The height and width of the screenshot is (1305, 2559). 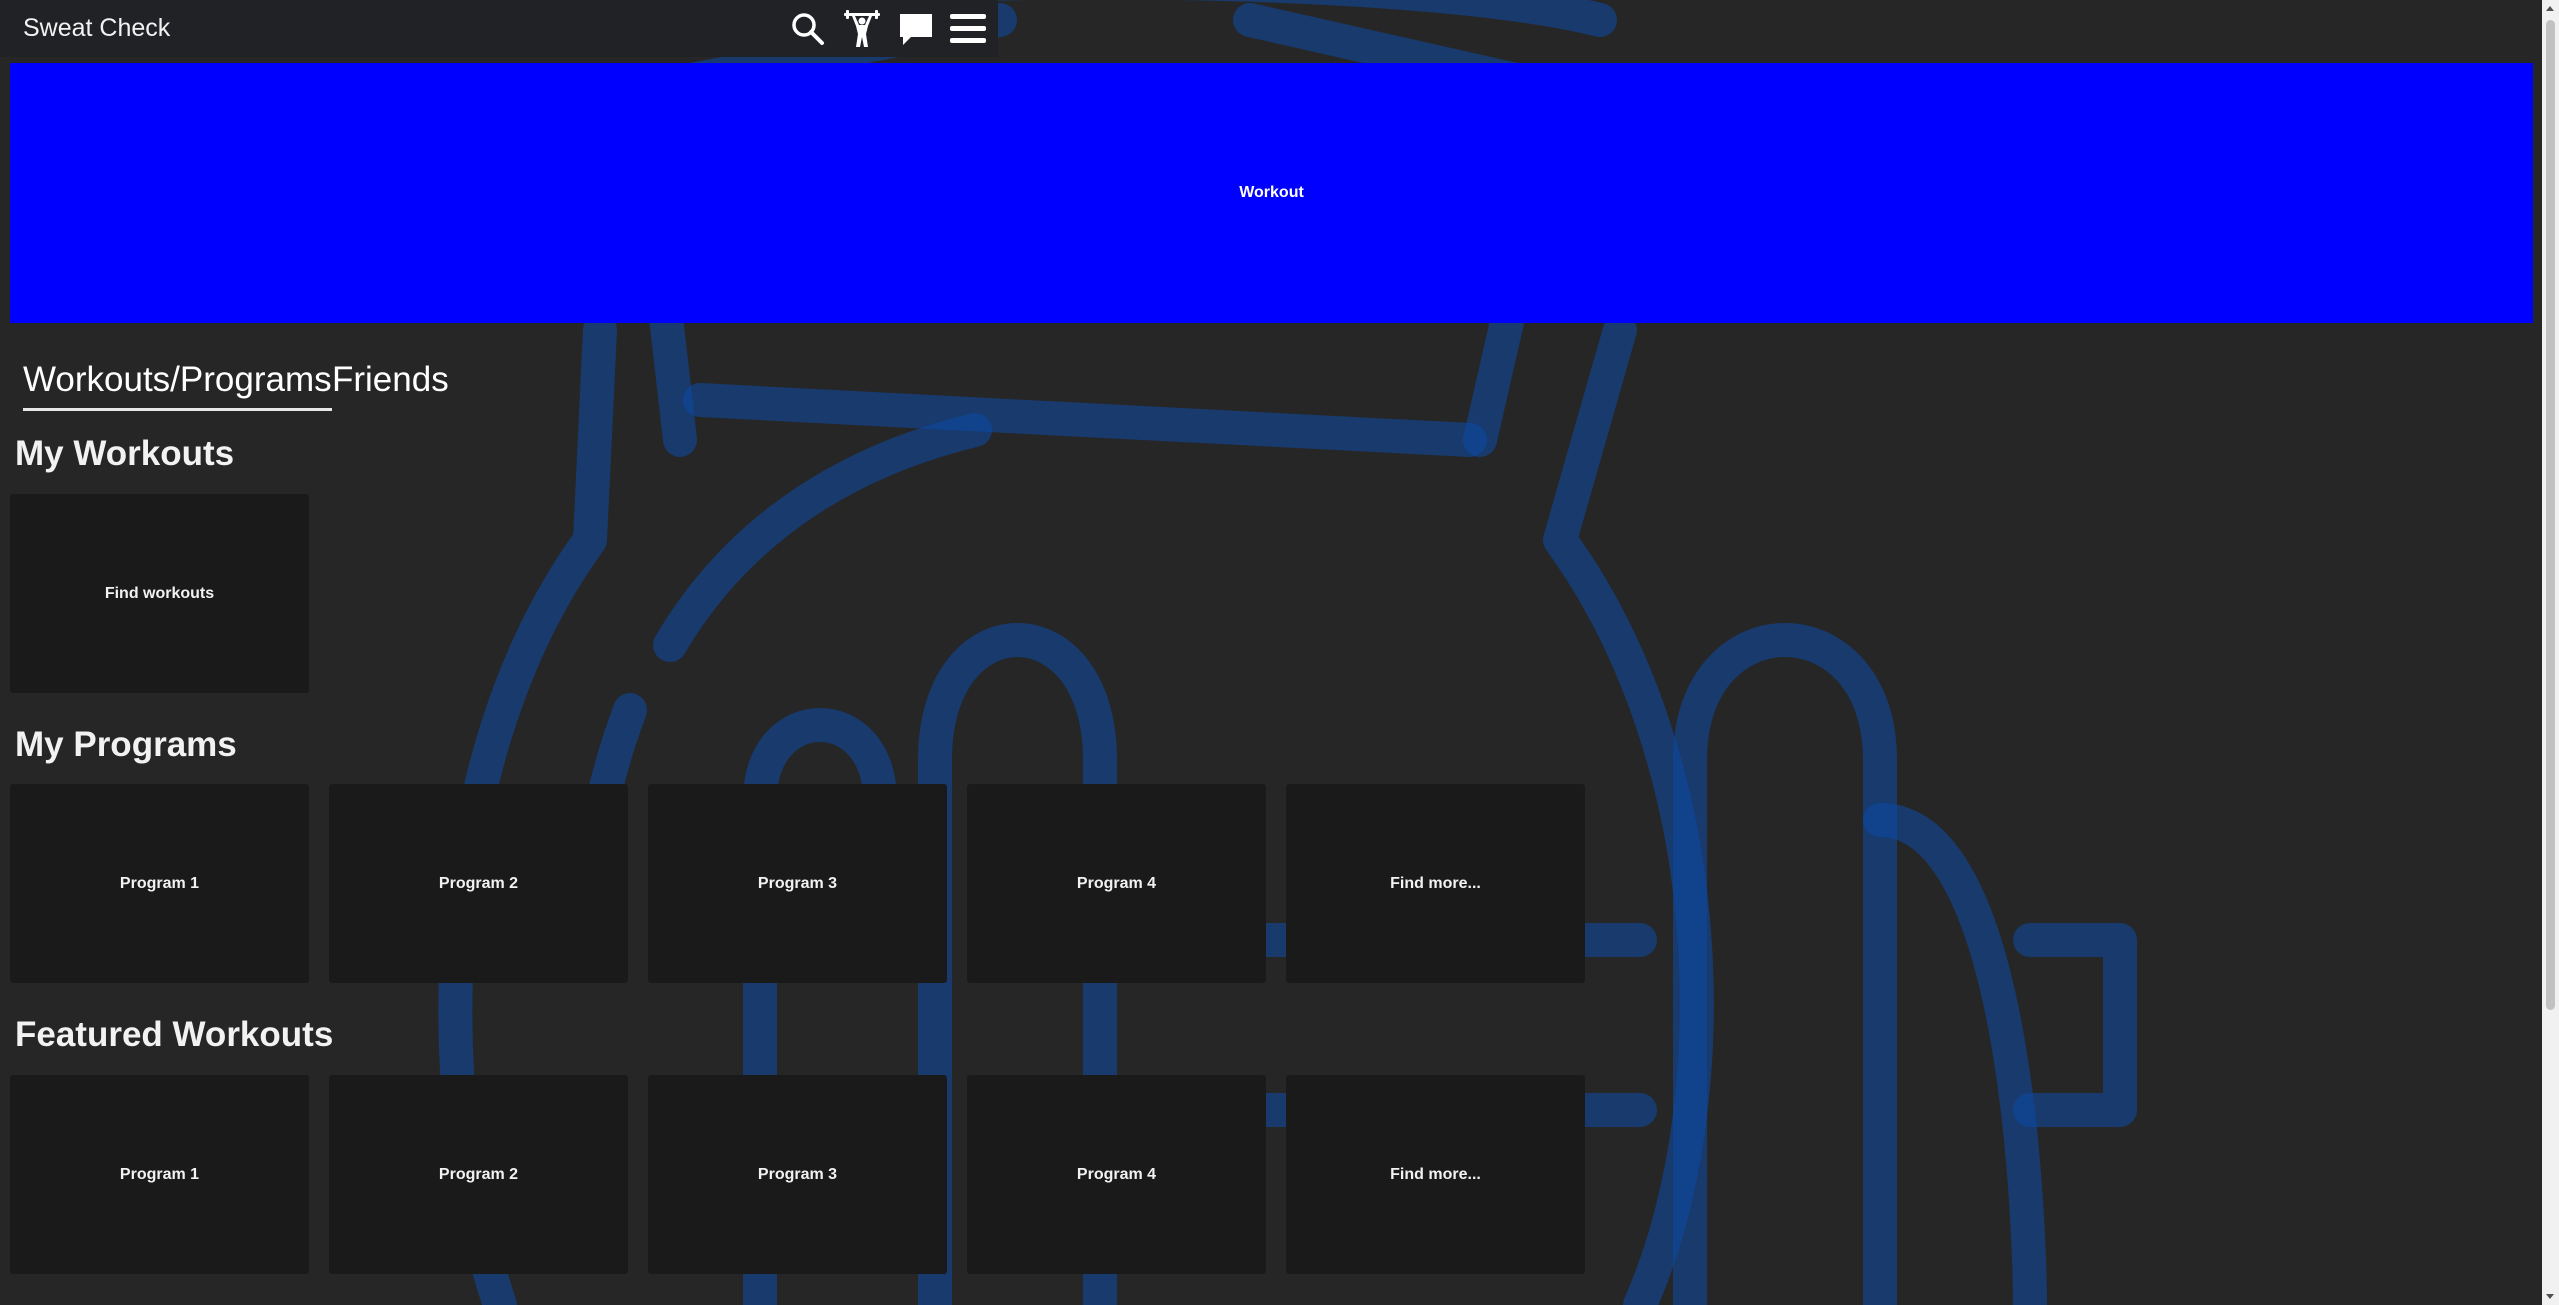 I want to click on featured-card: Program 3, so click(x=797, y=1174).